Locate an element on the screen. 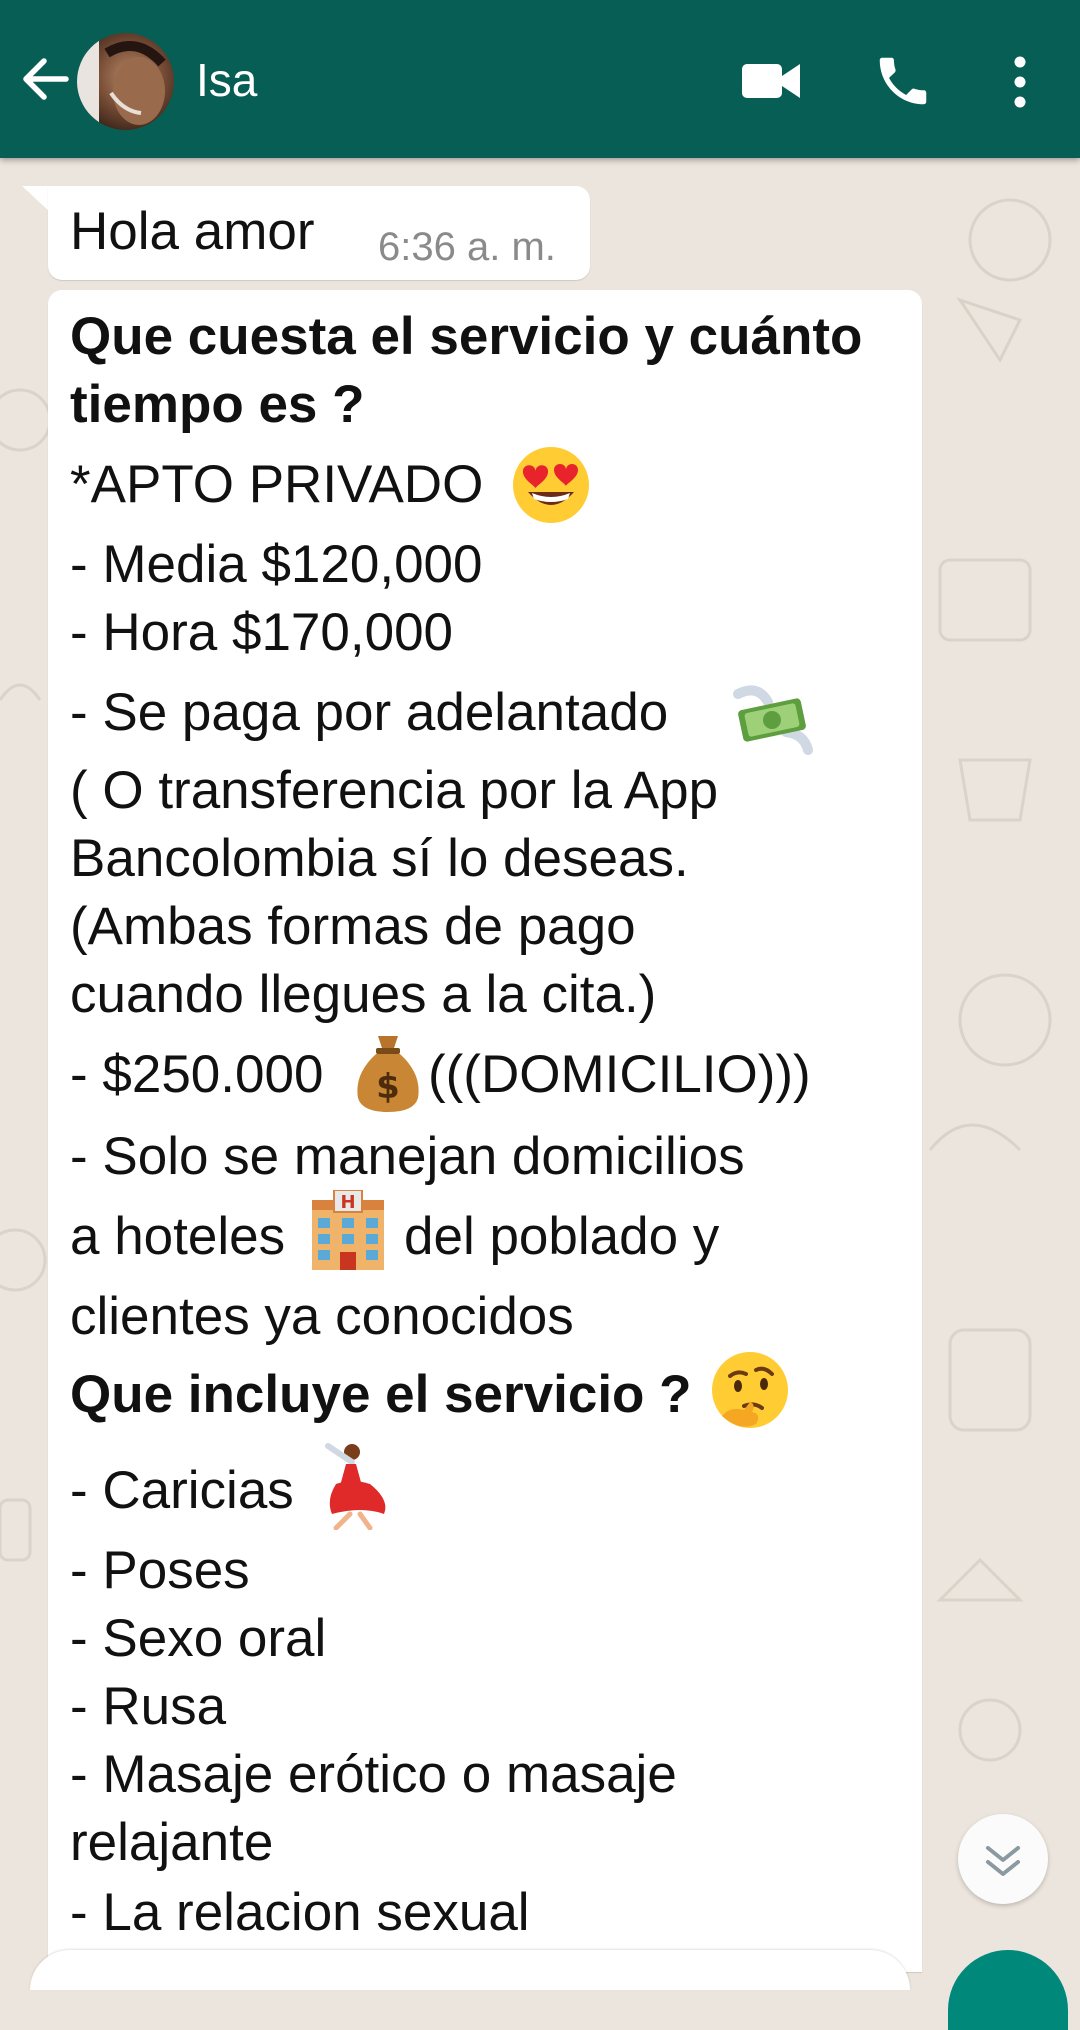 The height and width of the screenshot is (2030, 1080). message-bubble: Hola amor 6:36 a. m. is located at coordinates (319, 233).